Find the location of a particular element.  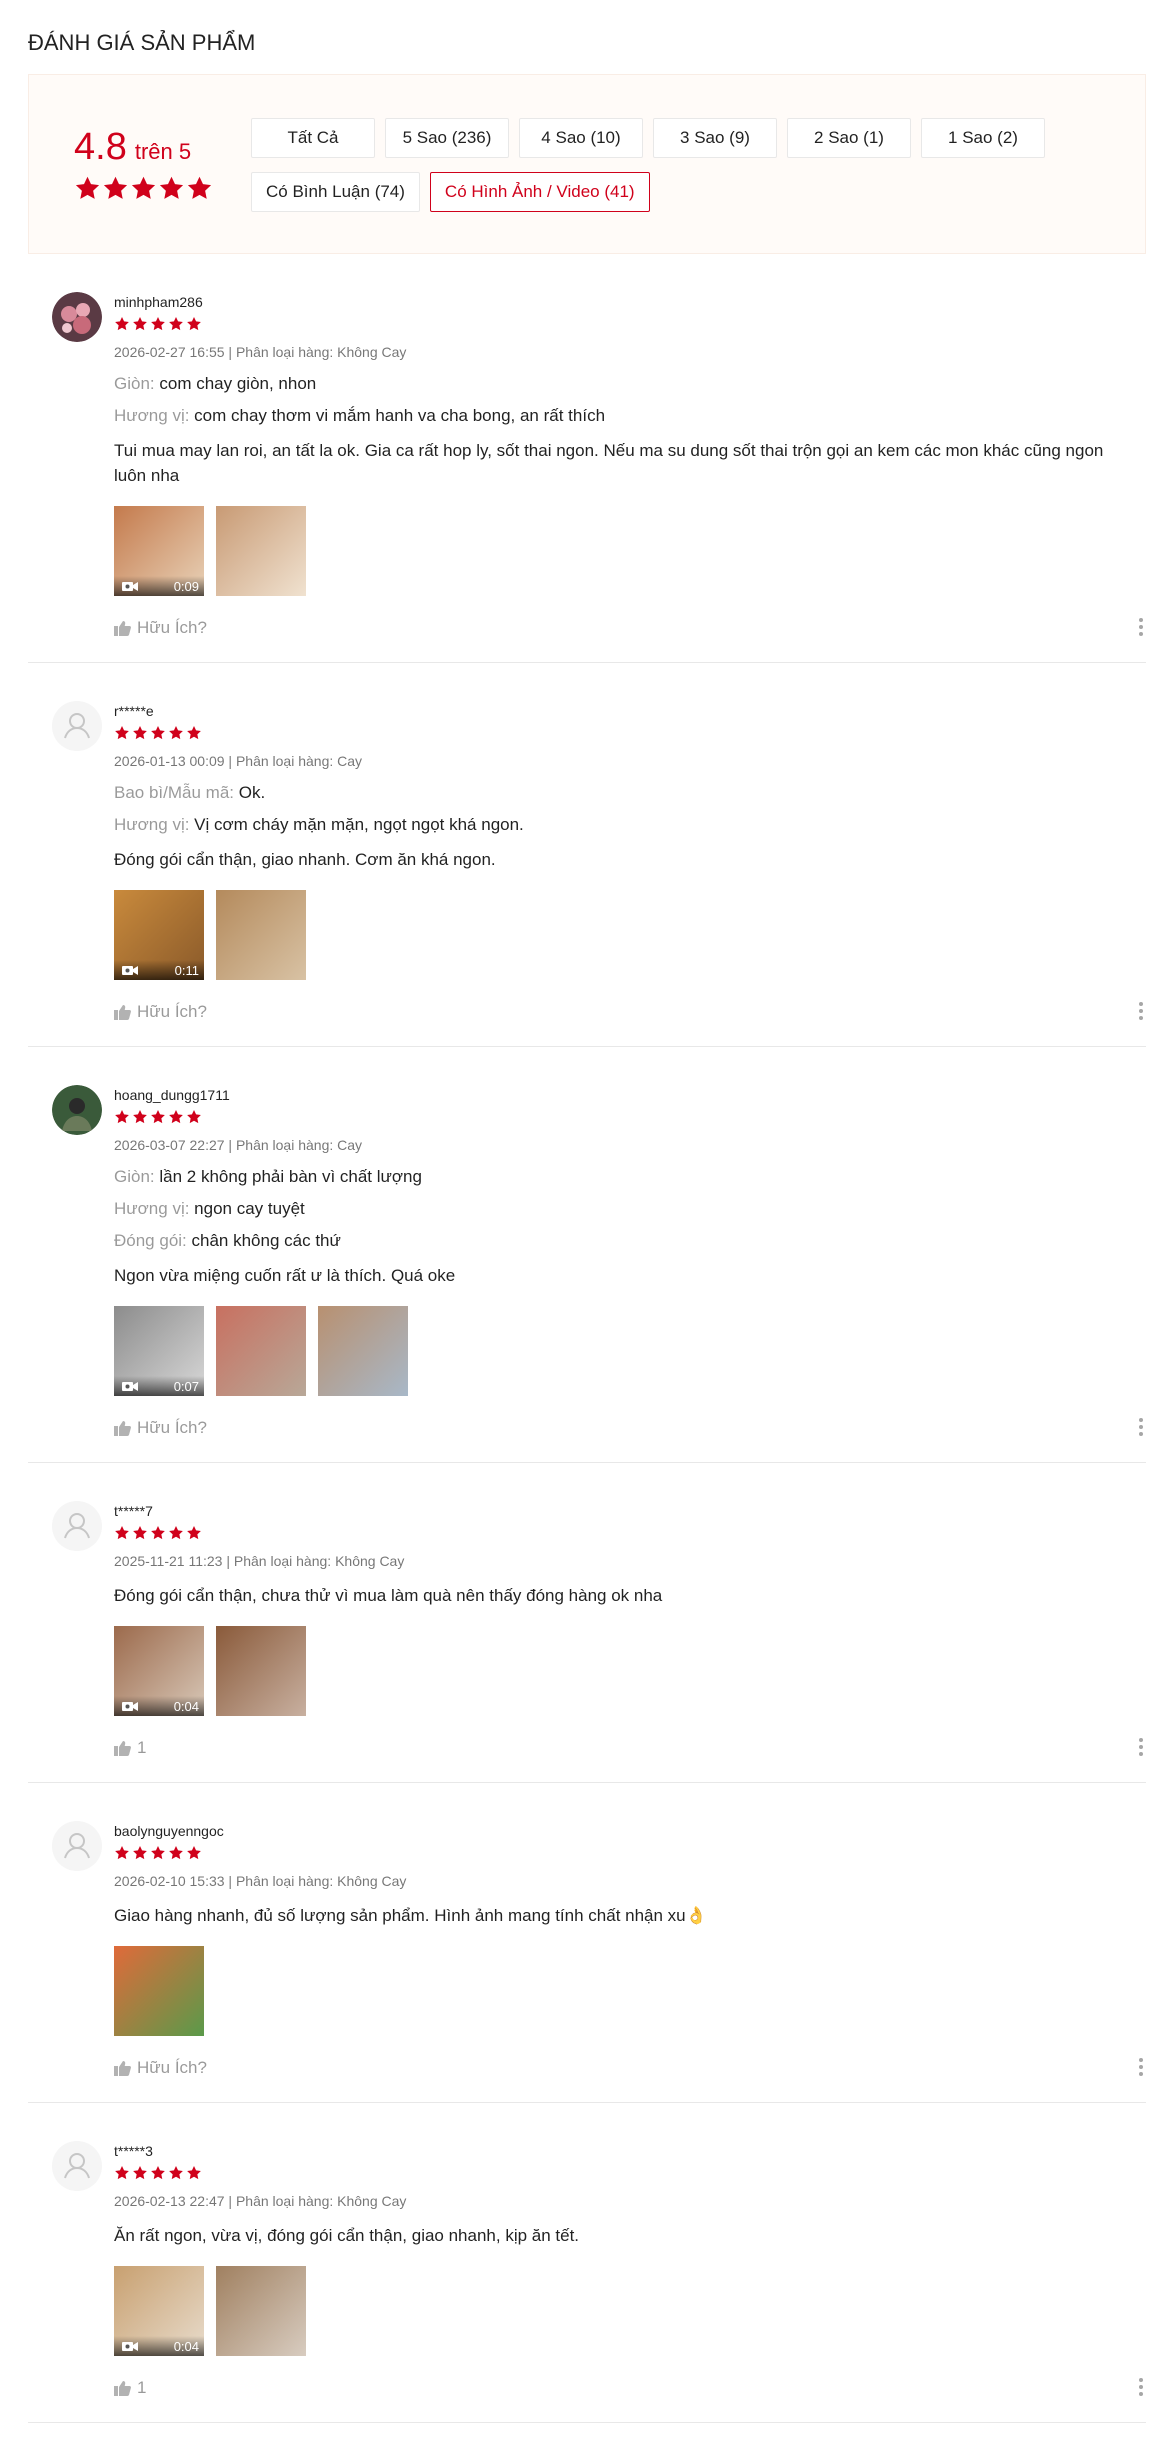

helpful-label: Hữu Ích? is located at coordinates (172, 1427).